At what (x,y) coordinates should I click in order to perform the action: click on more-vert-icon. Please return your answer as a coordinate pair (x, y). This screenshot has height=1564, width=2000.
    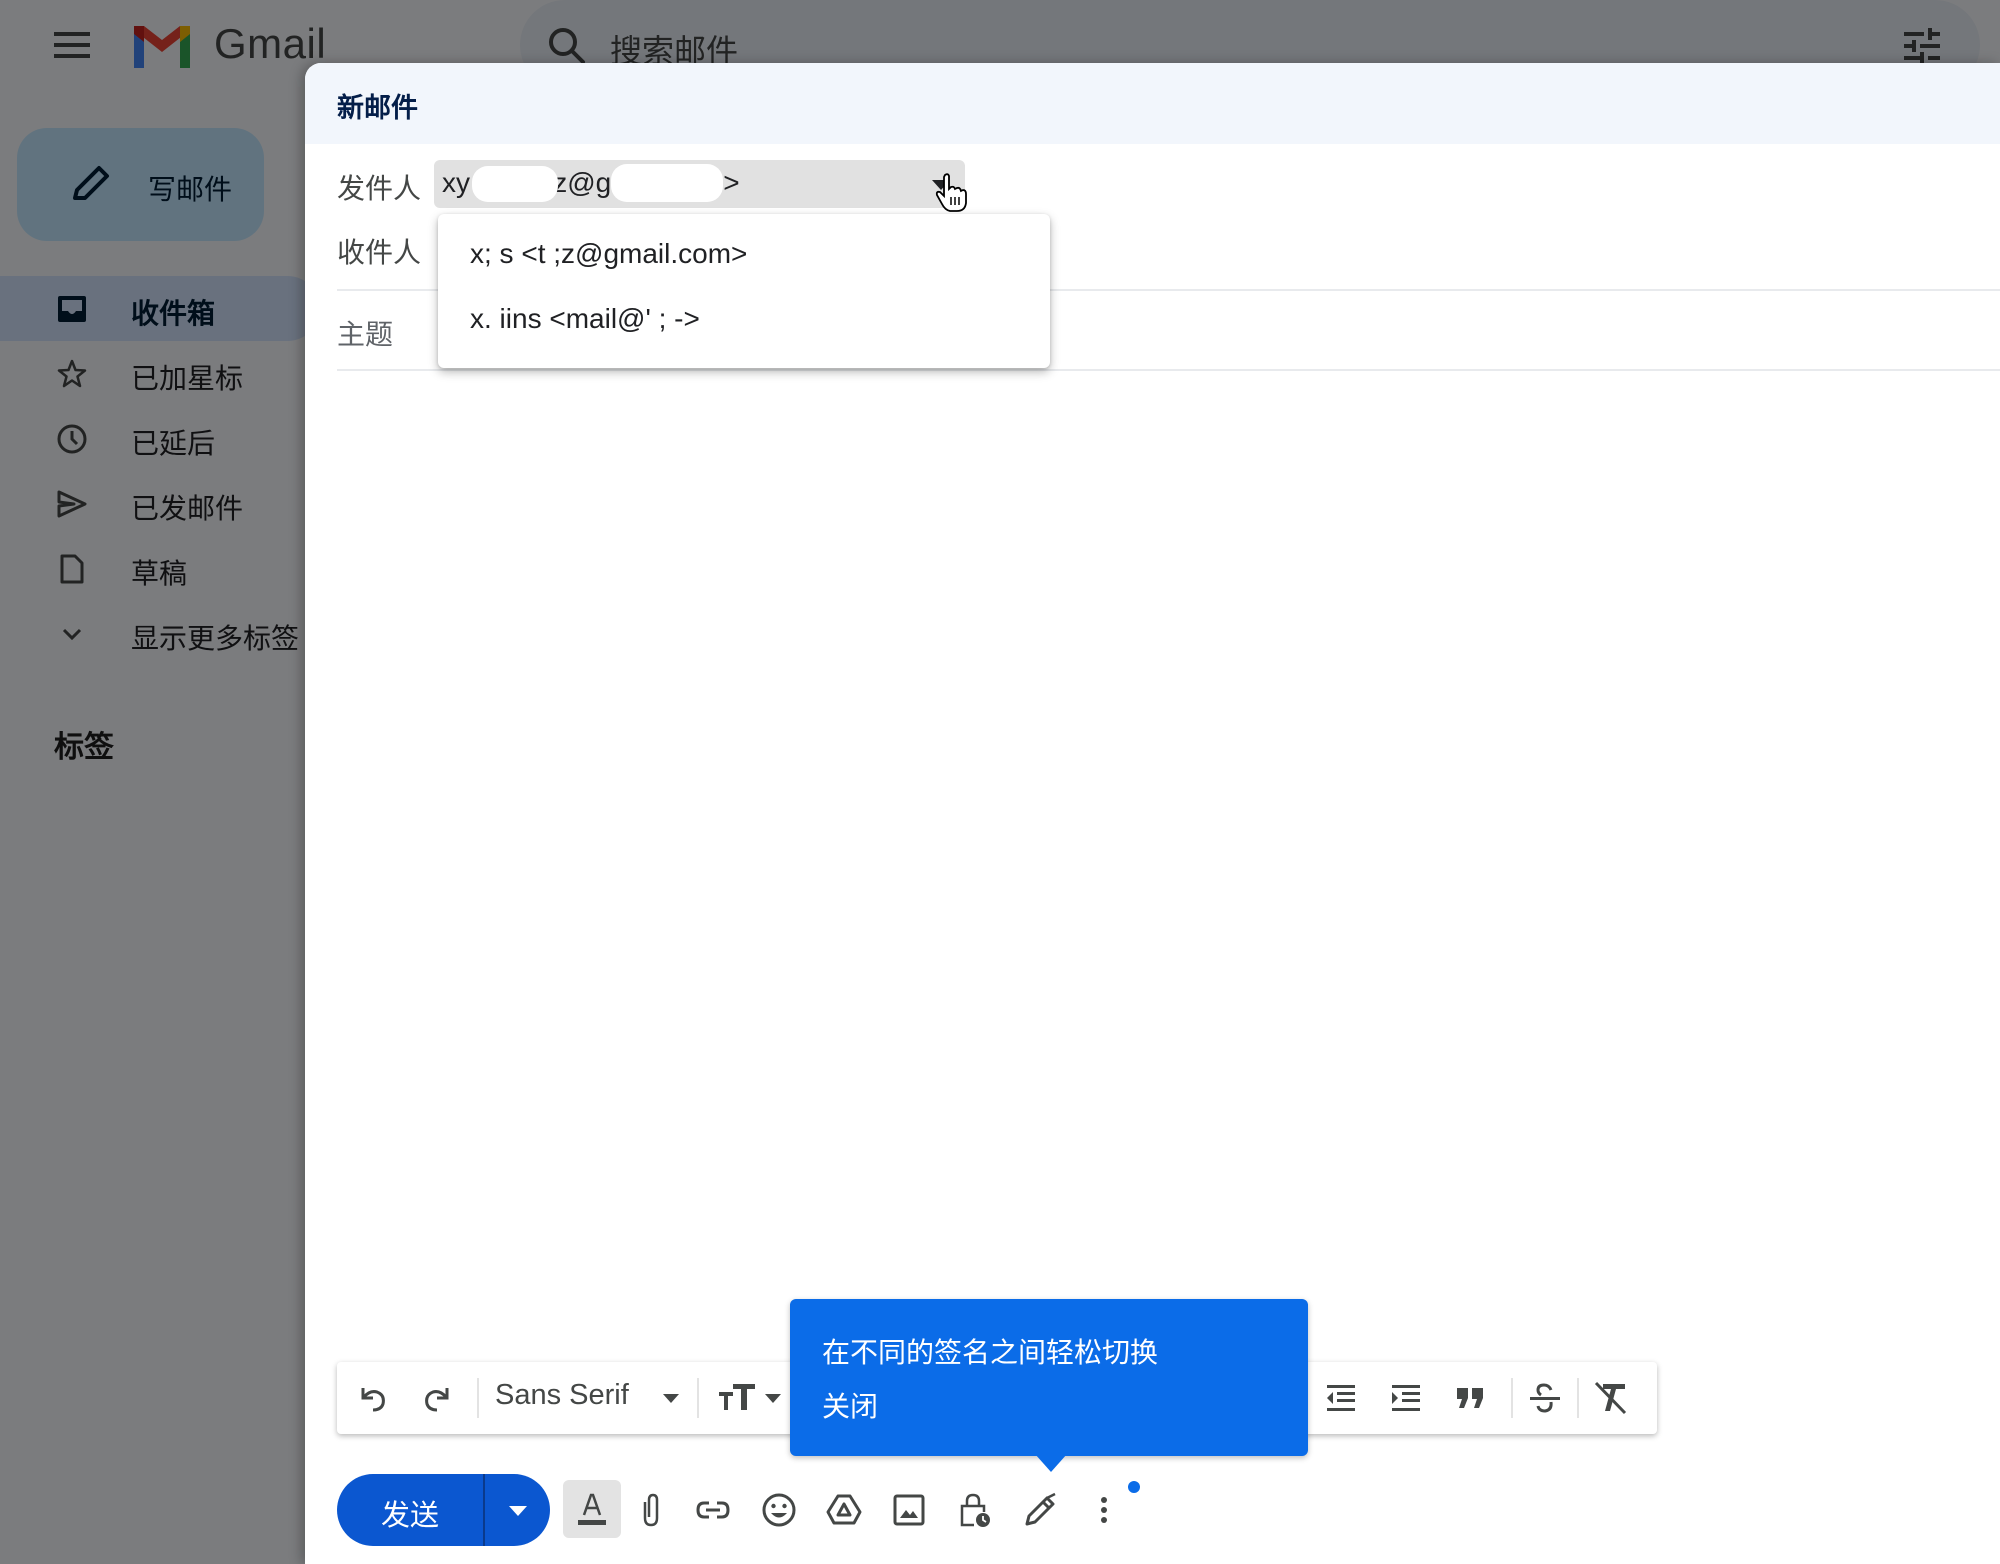
    Looking at the image, I should click on (1104, 1510).